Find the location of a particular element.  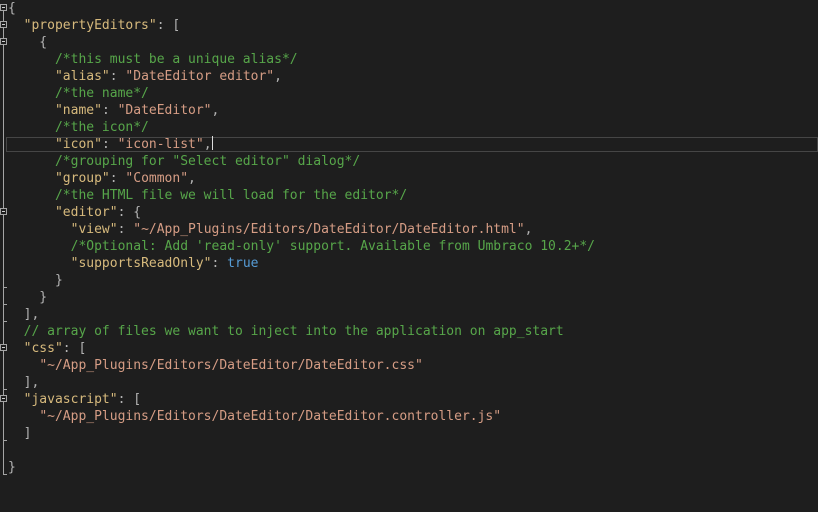

code-line: "icon": "icon-list", is located at coordinates (110, 144).